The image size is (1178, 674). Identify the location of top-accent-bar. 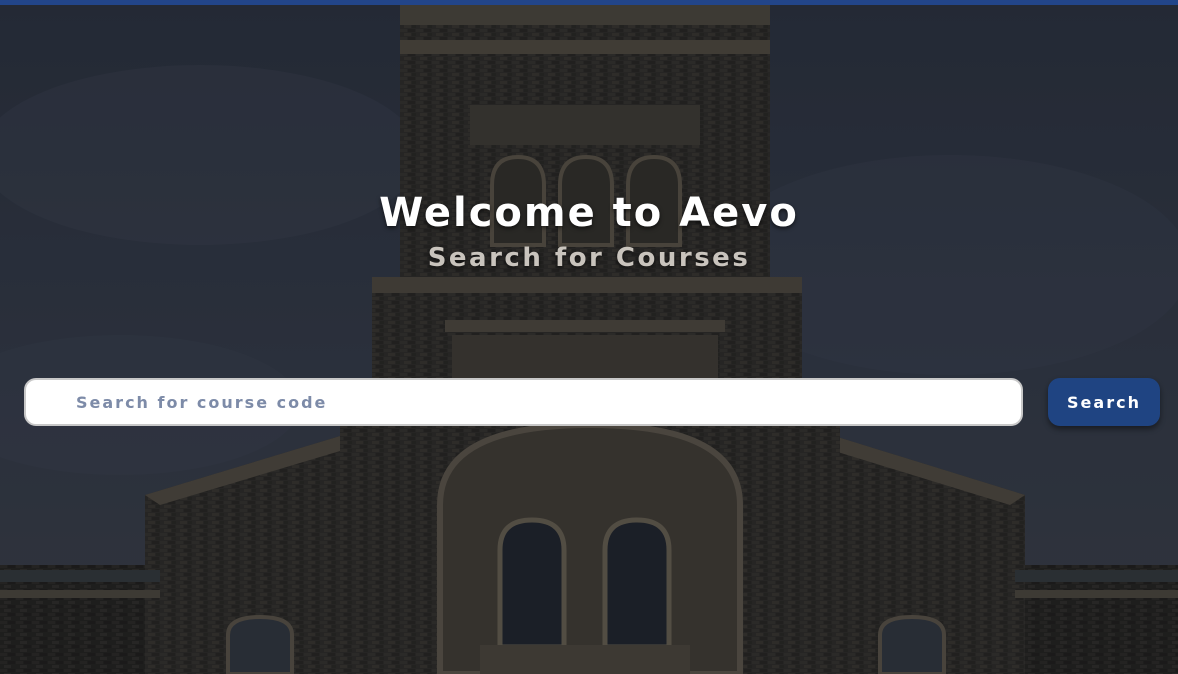
(589, 2).